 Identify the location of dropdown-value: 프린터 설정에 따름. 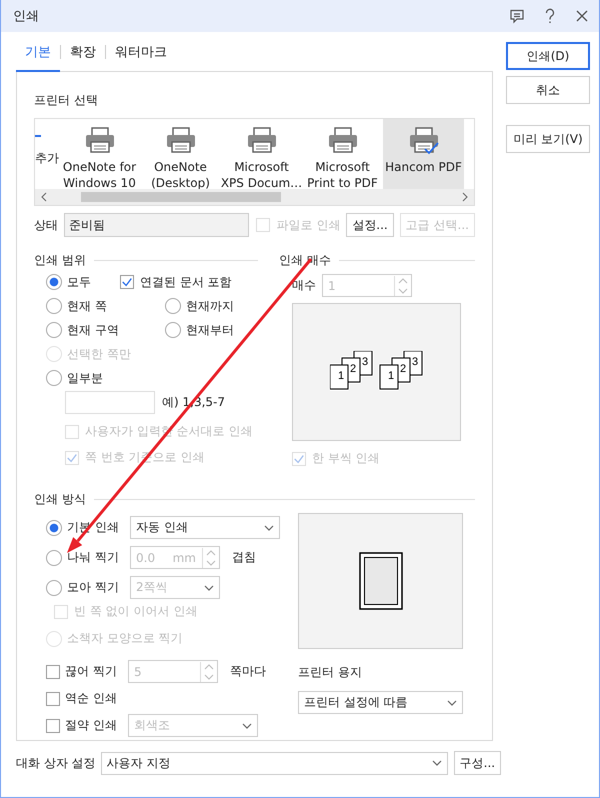
(356, 702).